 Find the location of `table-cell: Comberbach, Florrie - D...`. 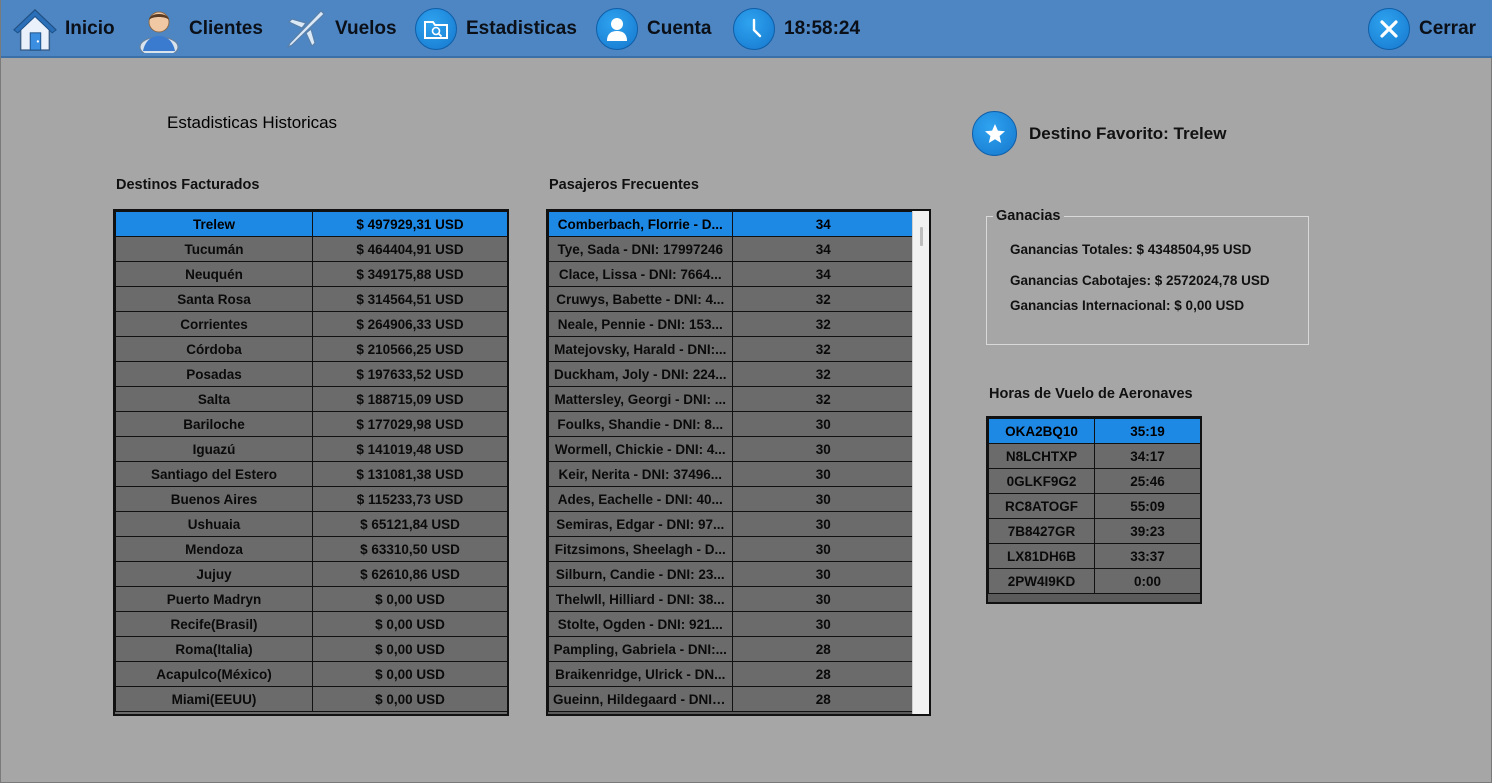

table-cell: Comberbach, Florrie - D... is located at coordinates (640, 224).